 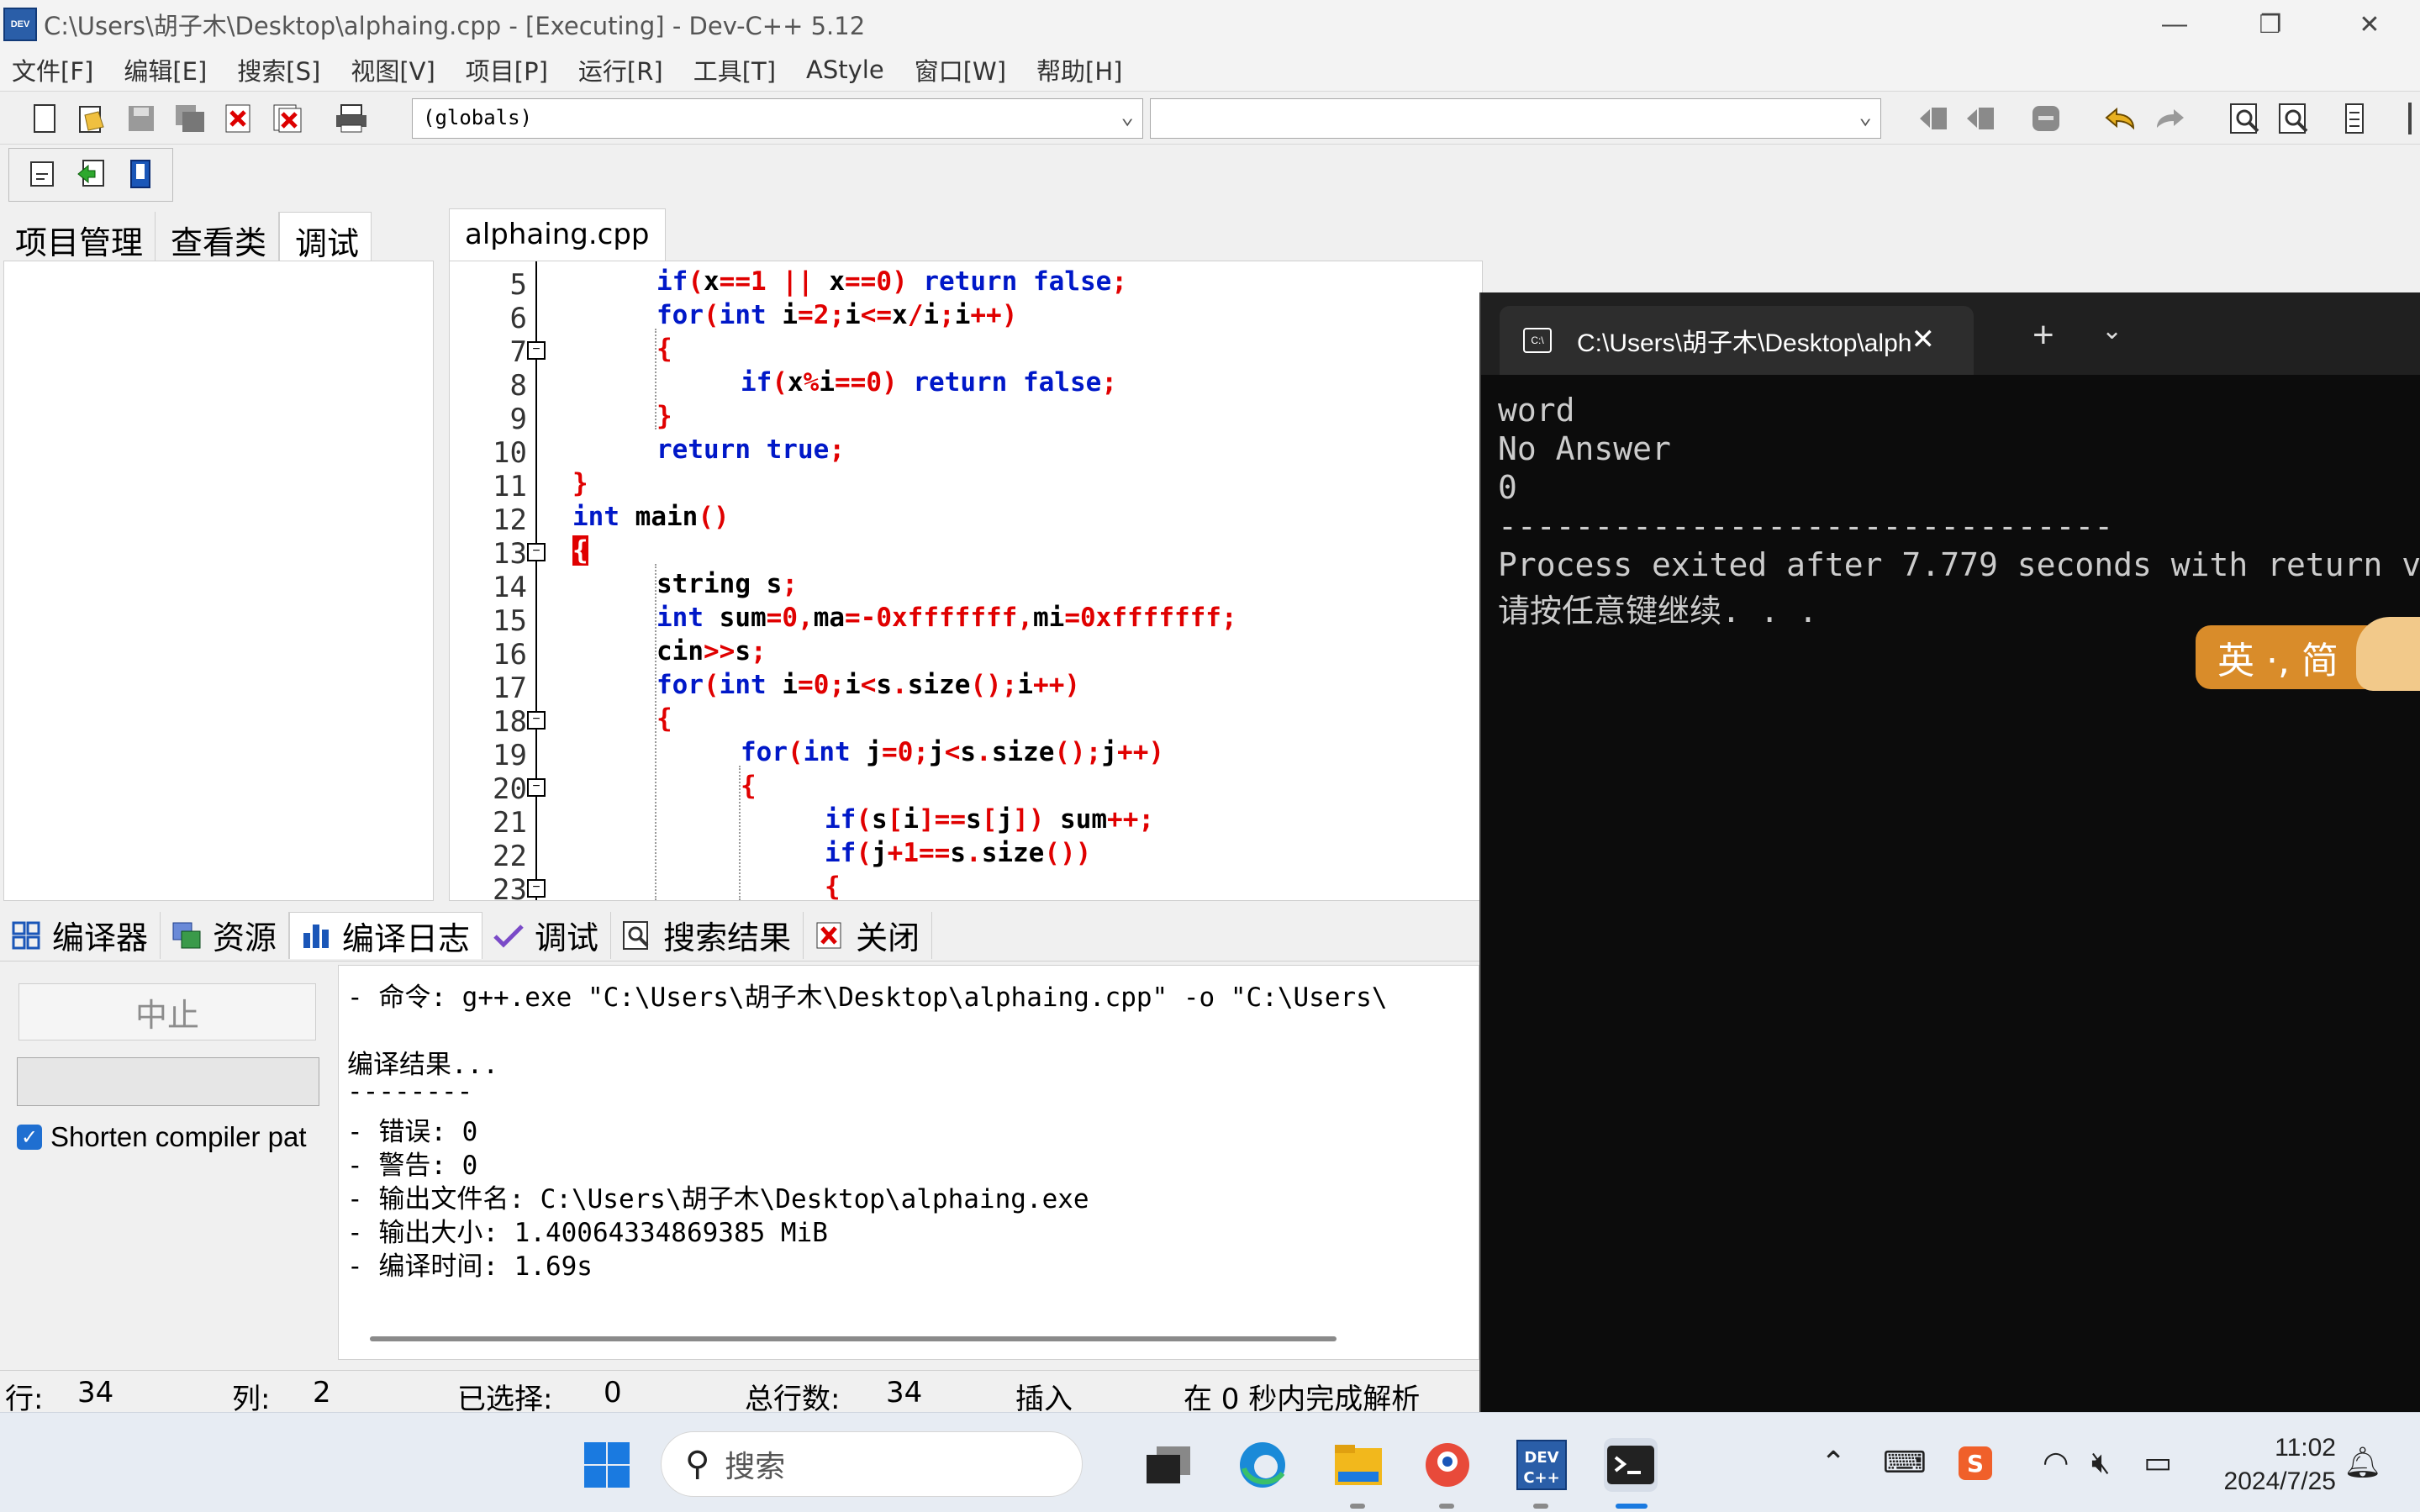 I want to click on ime-status-badge: 英 ·, 简, so click(x=2308, y=654).